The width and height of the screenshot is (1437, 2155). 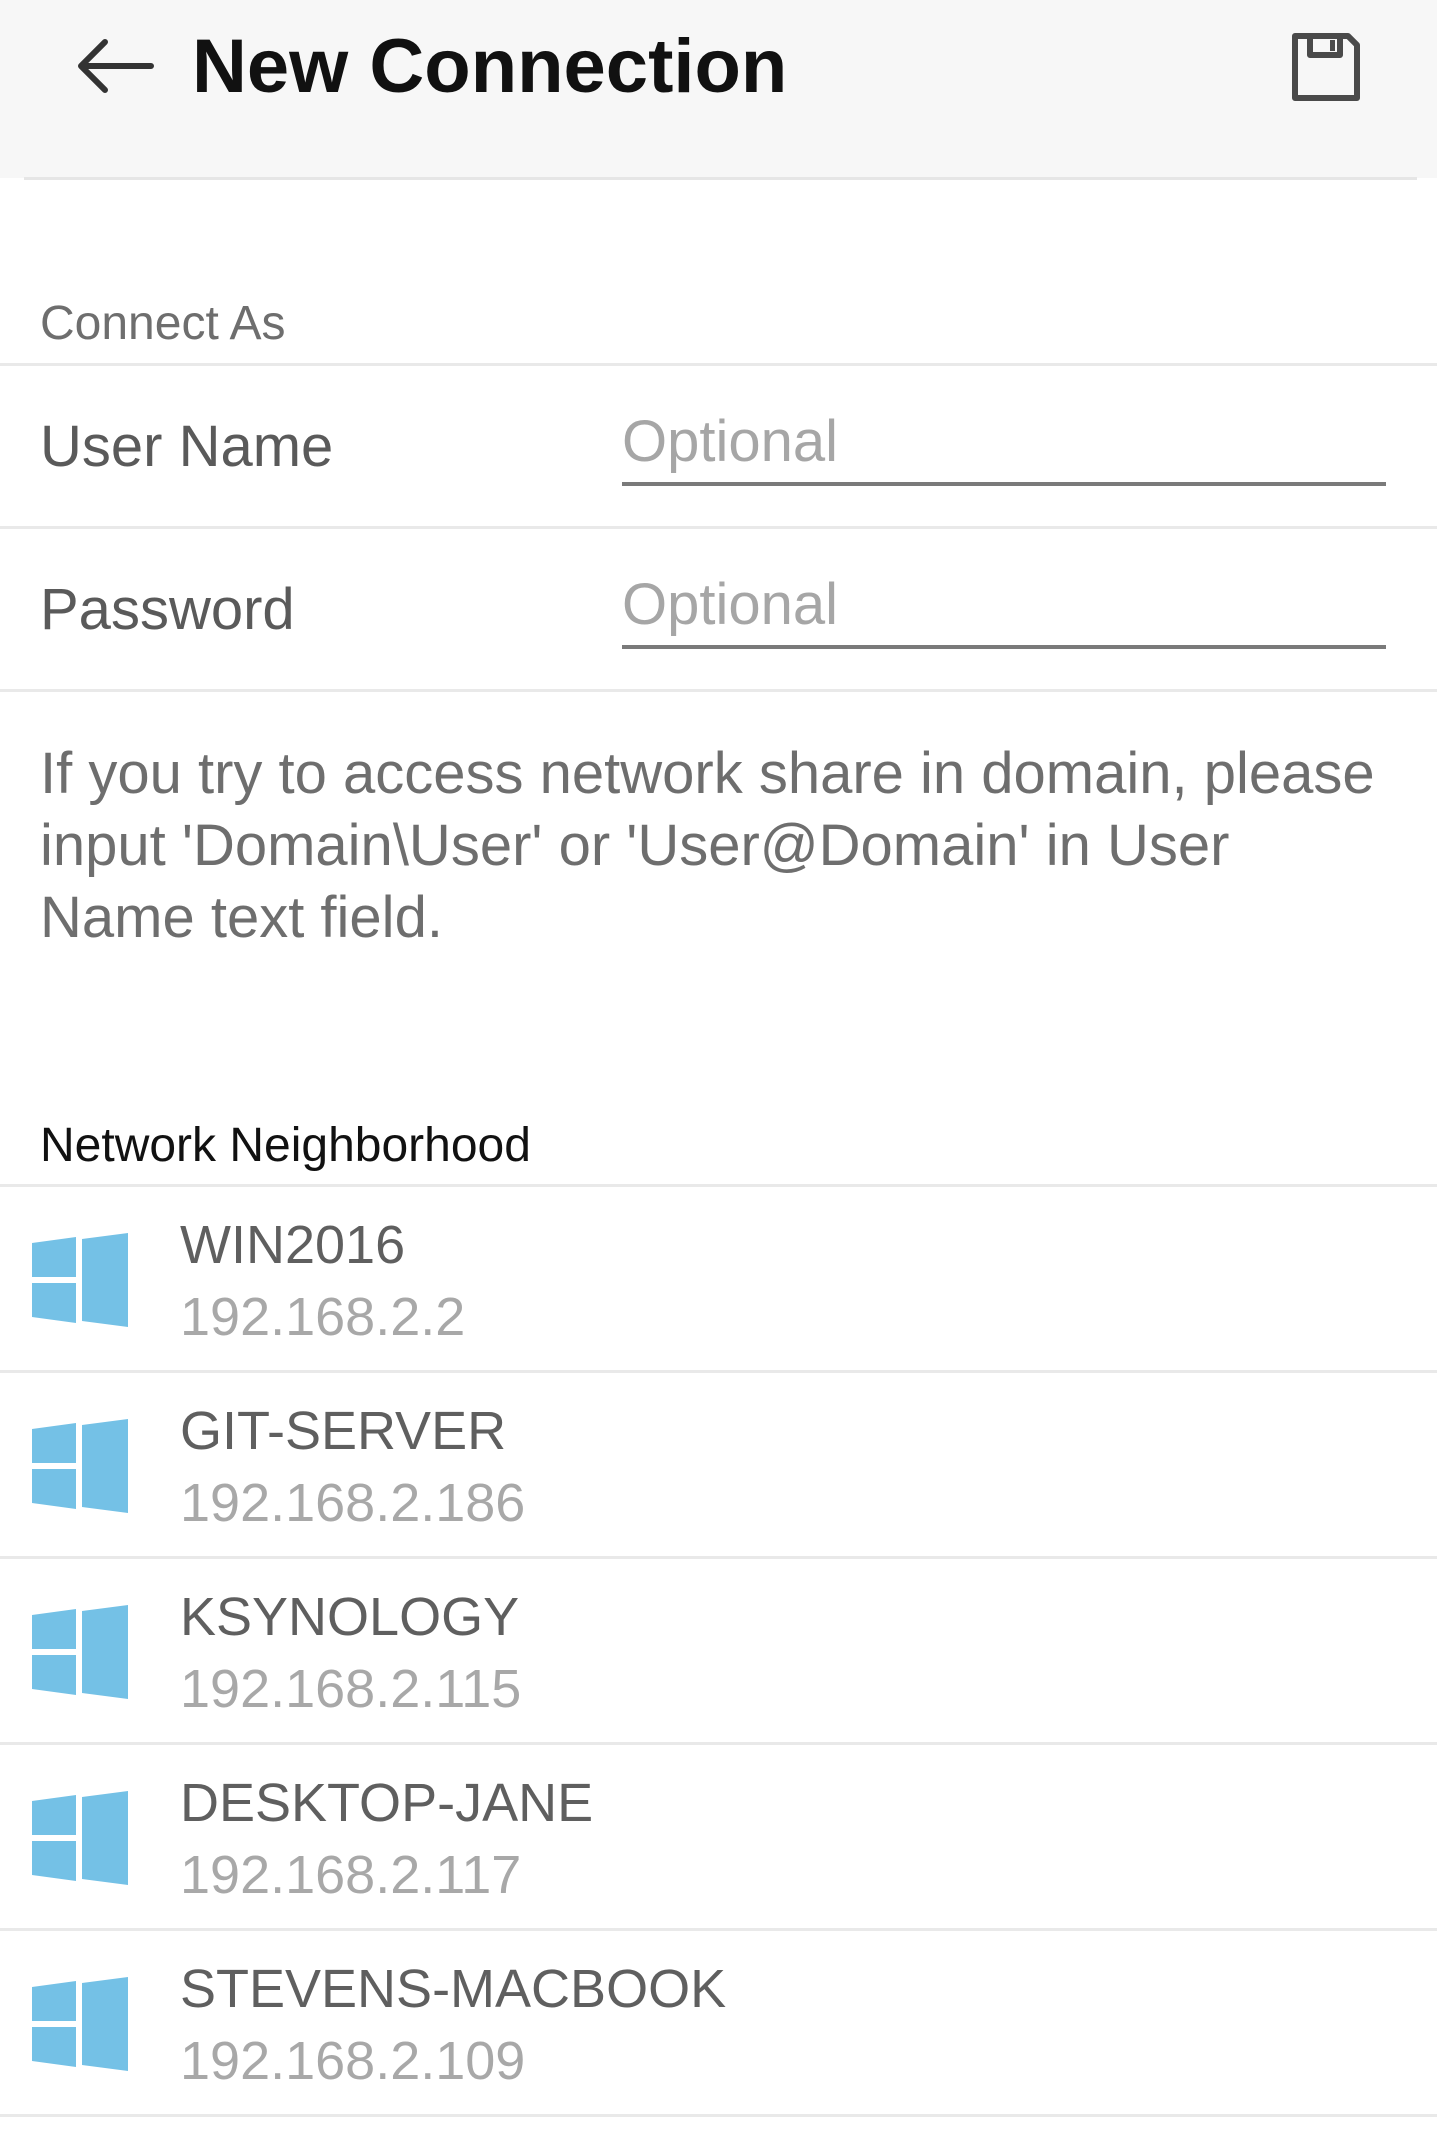 I want to click on host-name: DESKTOP-JANE, so click(x=387, y=1803).